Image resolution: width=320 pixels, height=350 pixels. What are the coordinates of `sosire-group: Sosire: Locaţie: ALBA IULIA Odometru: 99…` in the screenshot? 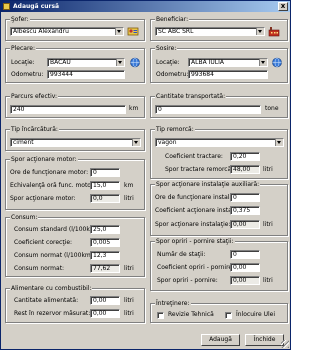 It's located at (219, 64).